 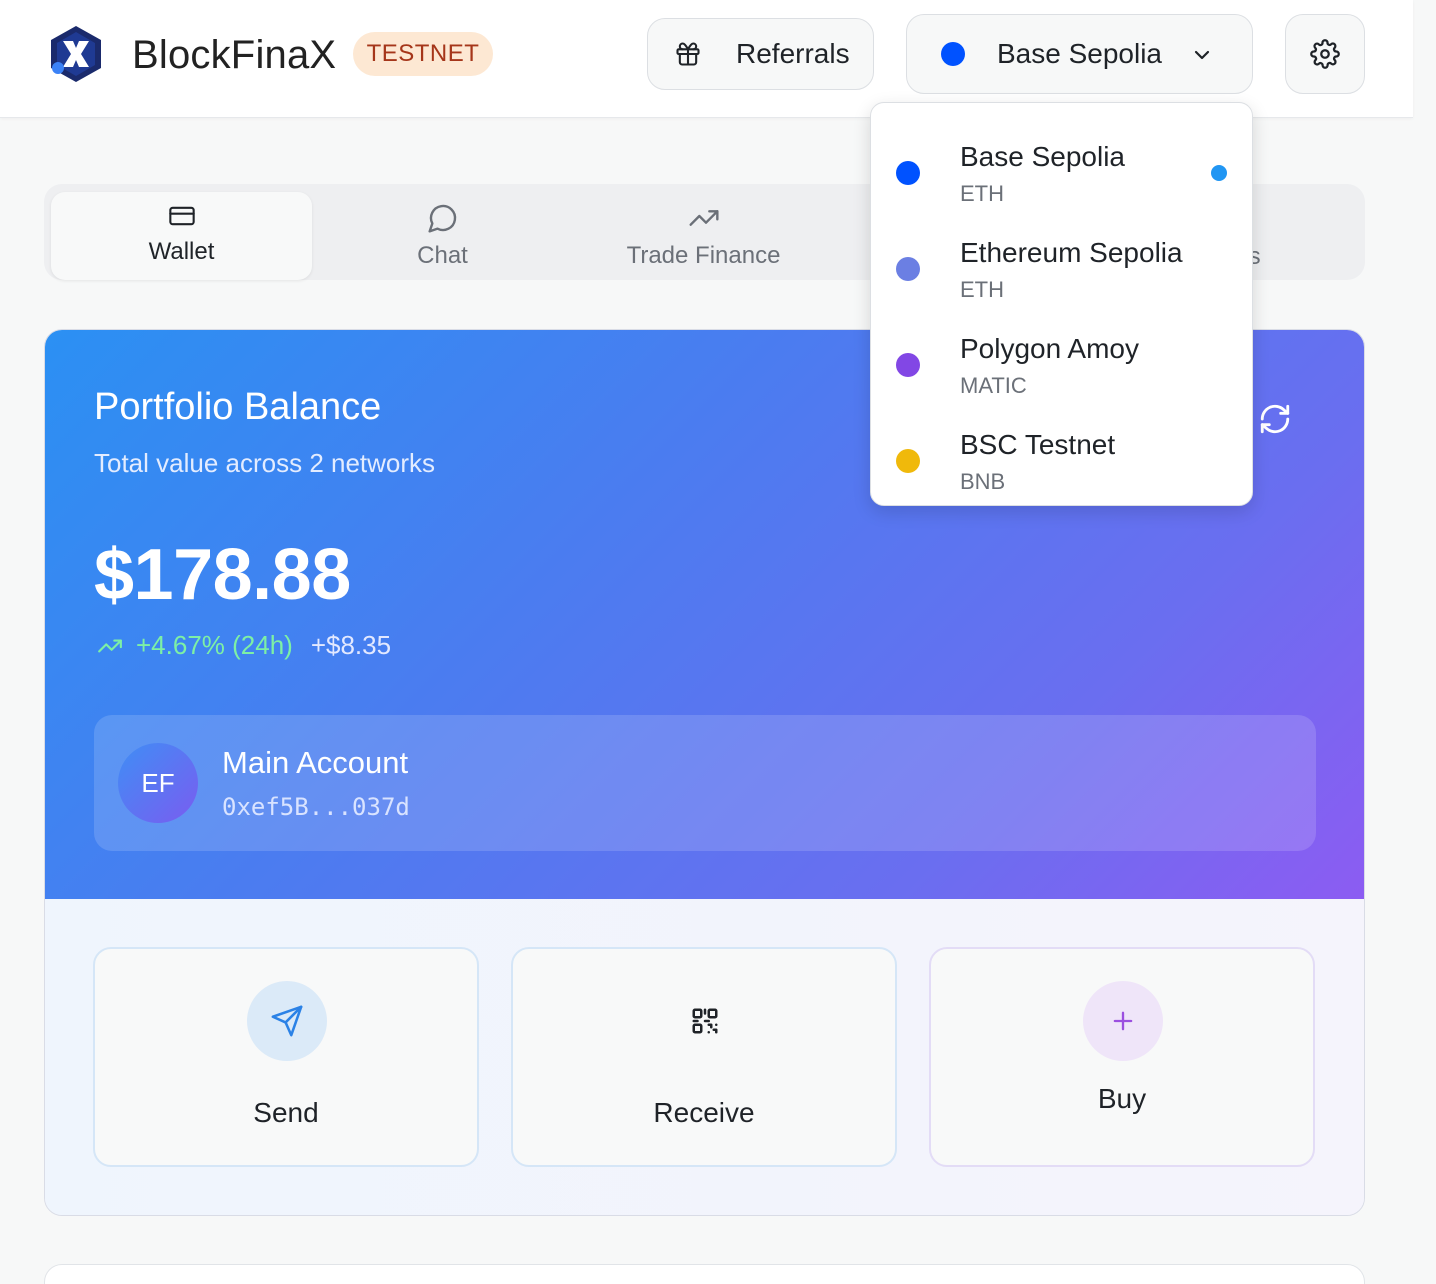 I want to click on avatar: EF, so click(x=158, y=783).